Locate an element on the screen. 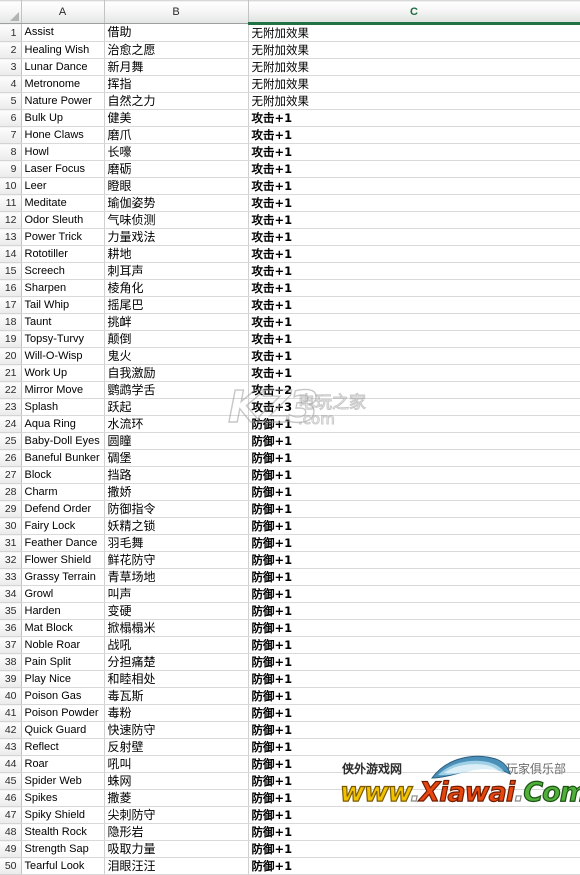 Image resolution: width=580 pixels, height=875 pixels. cell-a: Charm is located at coordinates (63, 492).